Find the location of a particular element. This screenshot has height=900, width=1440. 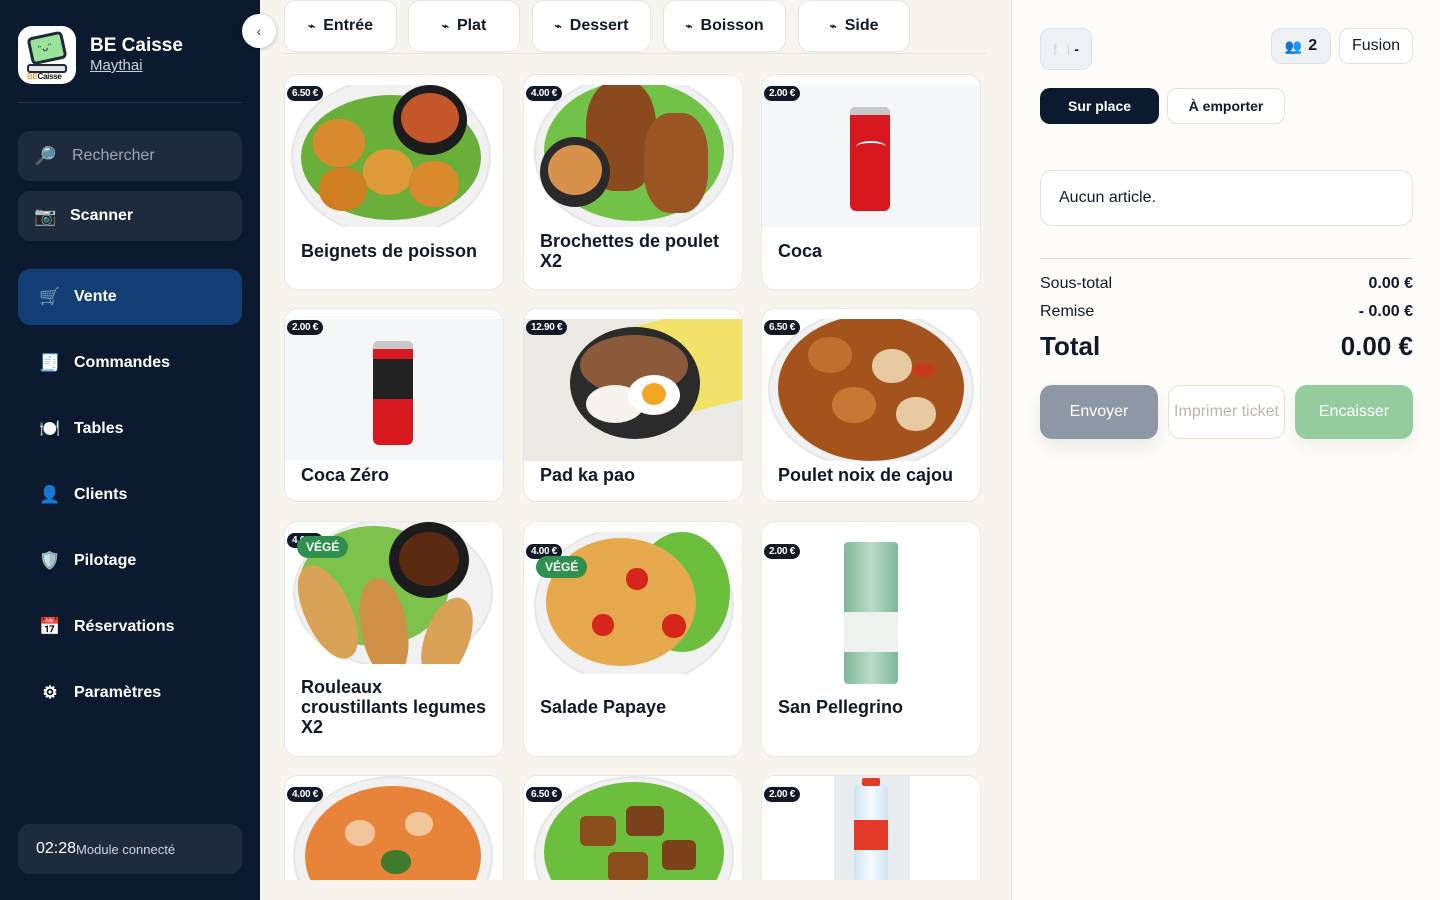

product-card: 6.50 € is located at coordinates (633, 827).